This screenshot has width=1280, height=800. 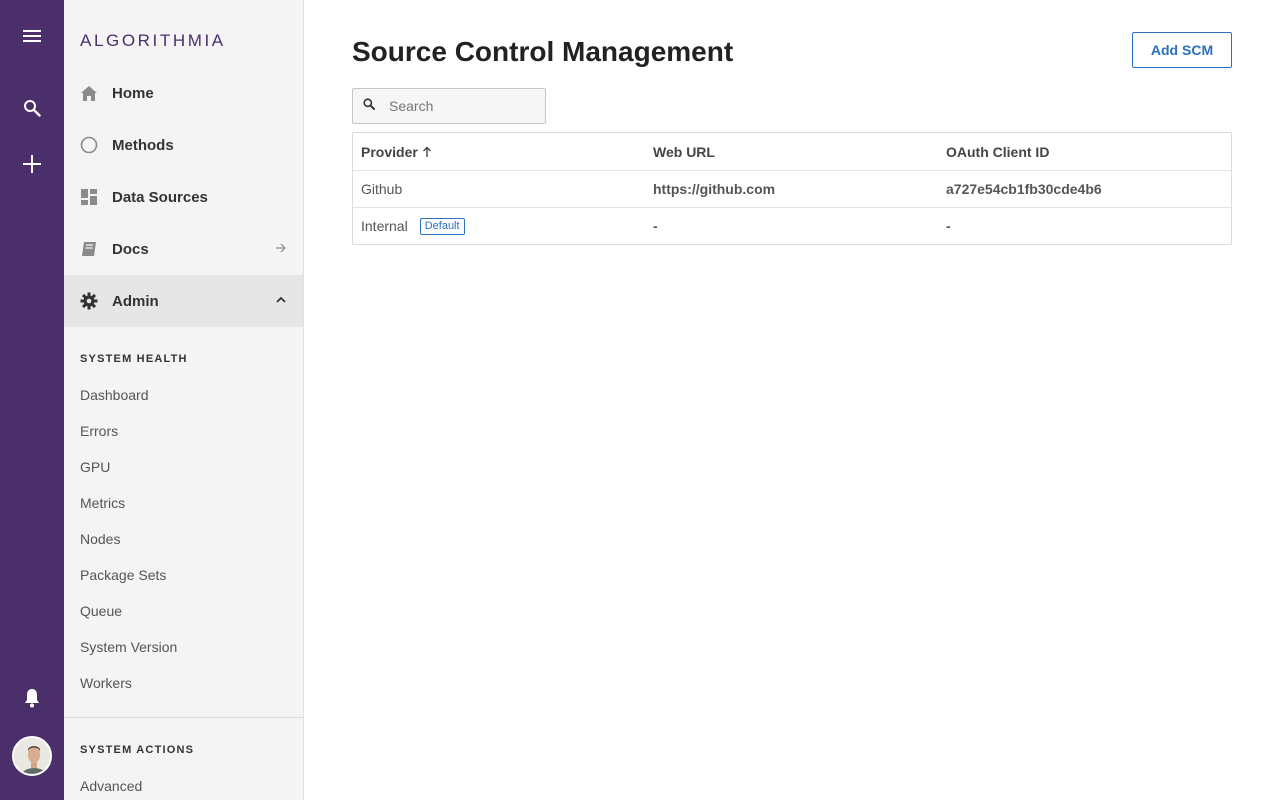 What do you see at coordinates (123, 575) in the screenshot?
I see `sidebar-item-package-sets: Package Sets` at bounding box center [123, 575].